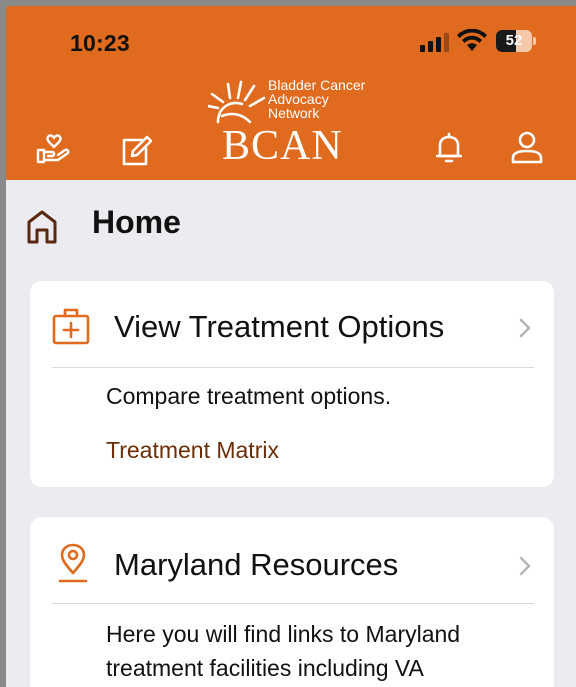 The height and width of the screenshot is (687, 576). I want to click on battery-icon: 52, so click(517, 41).